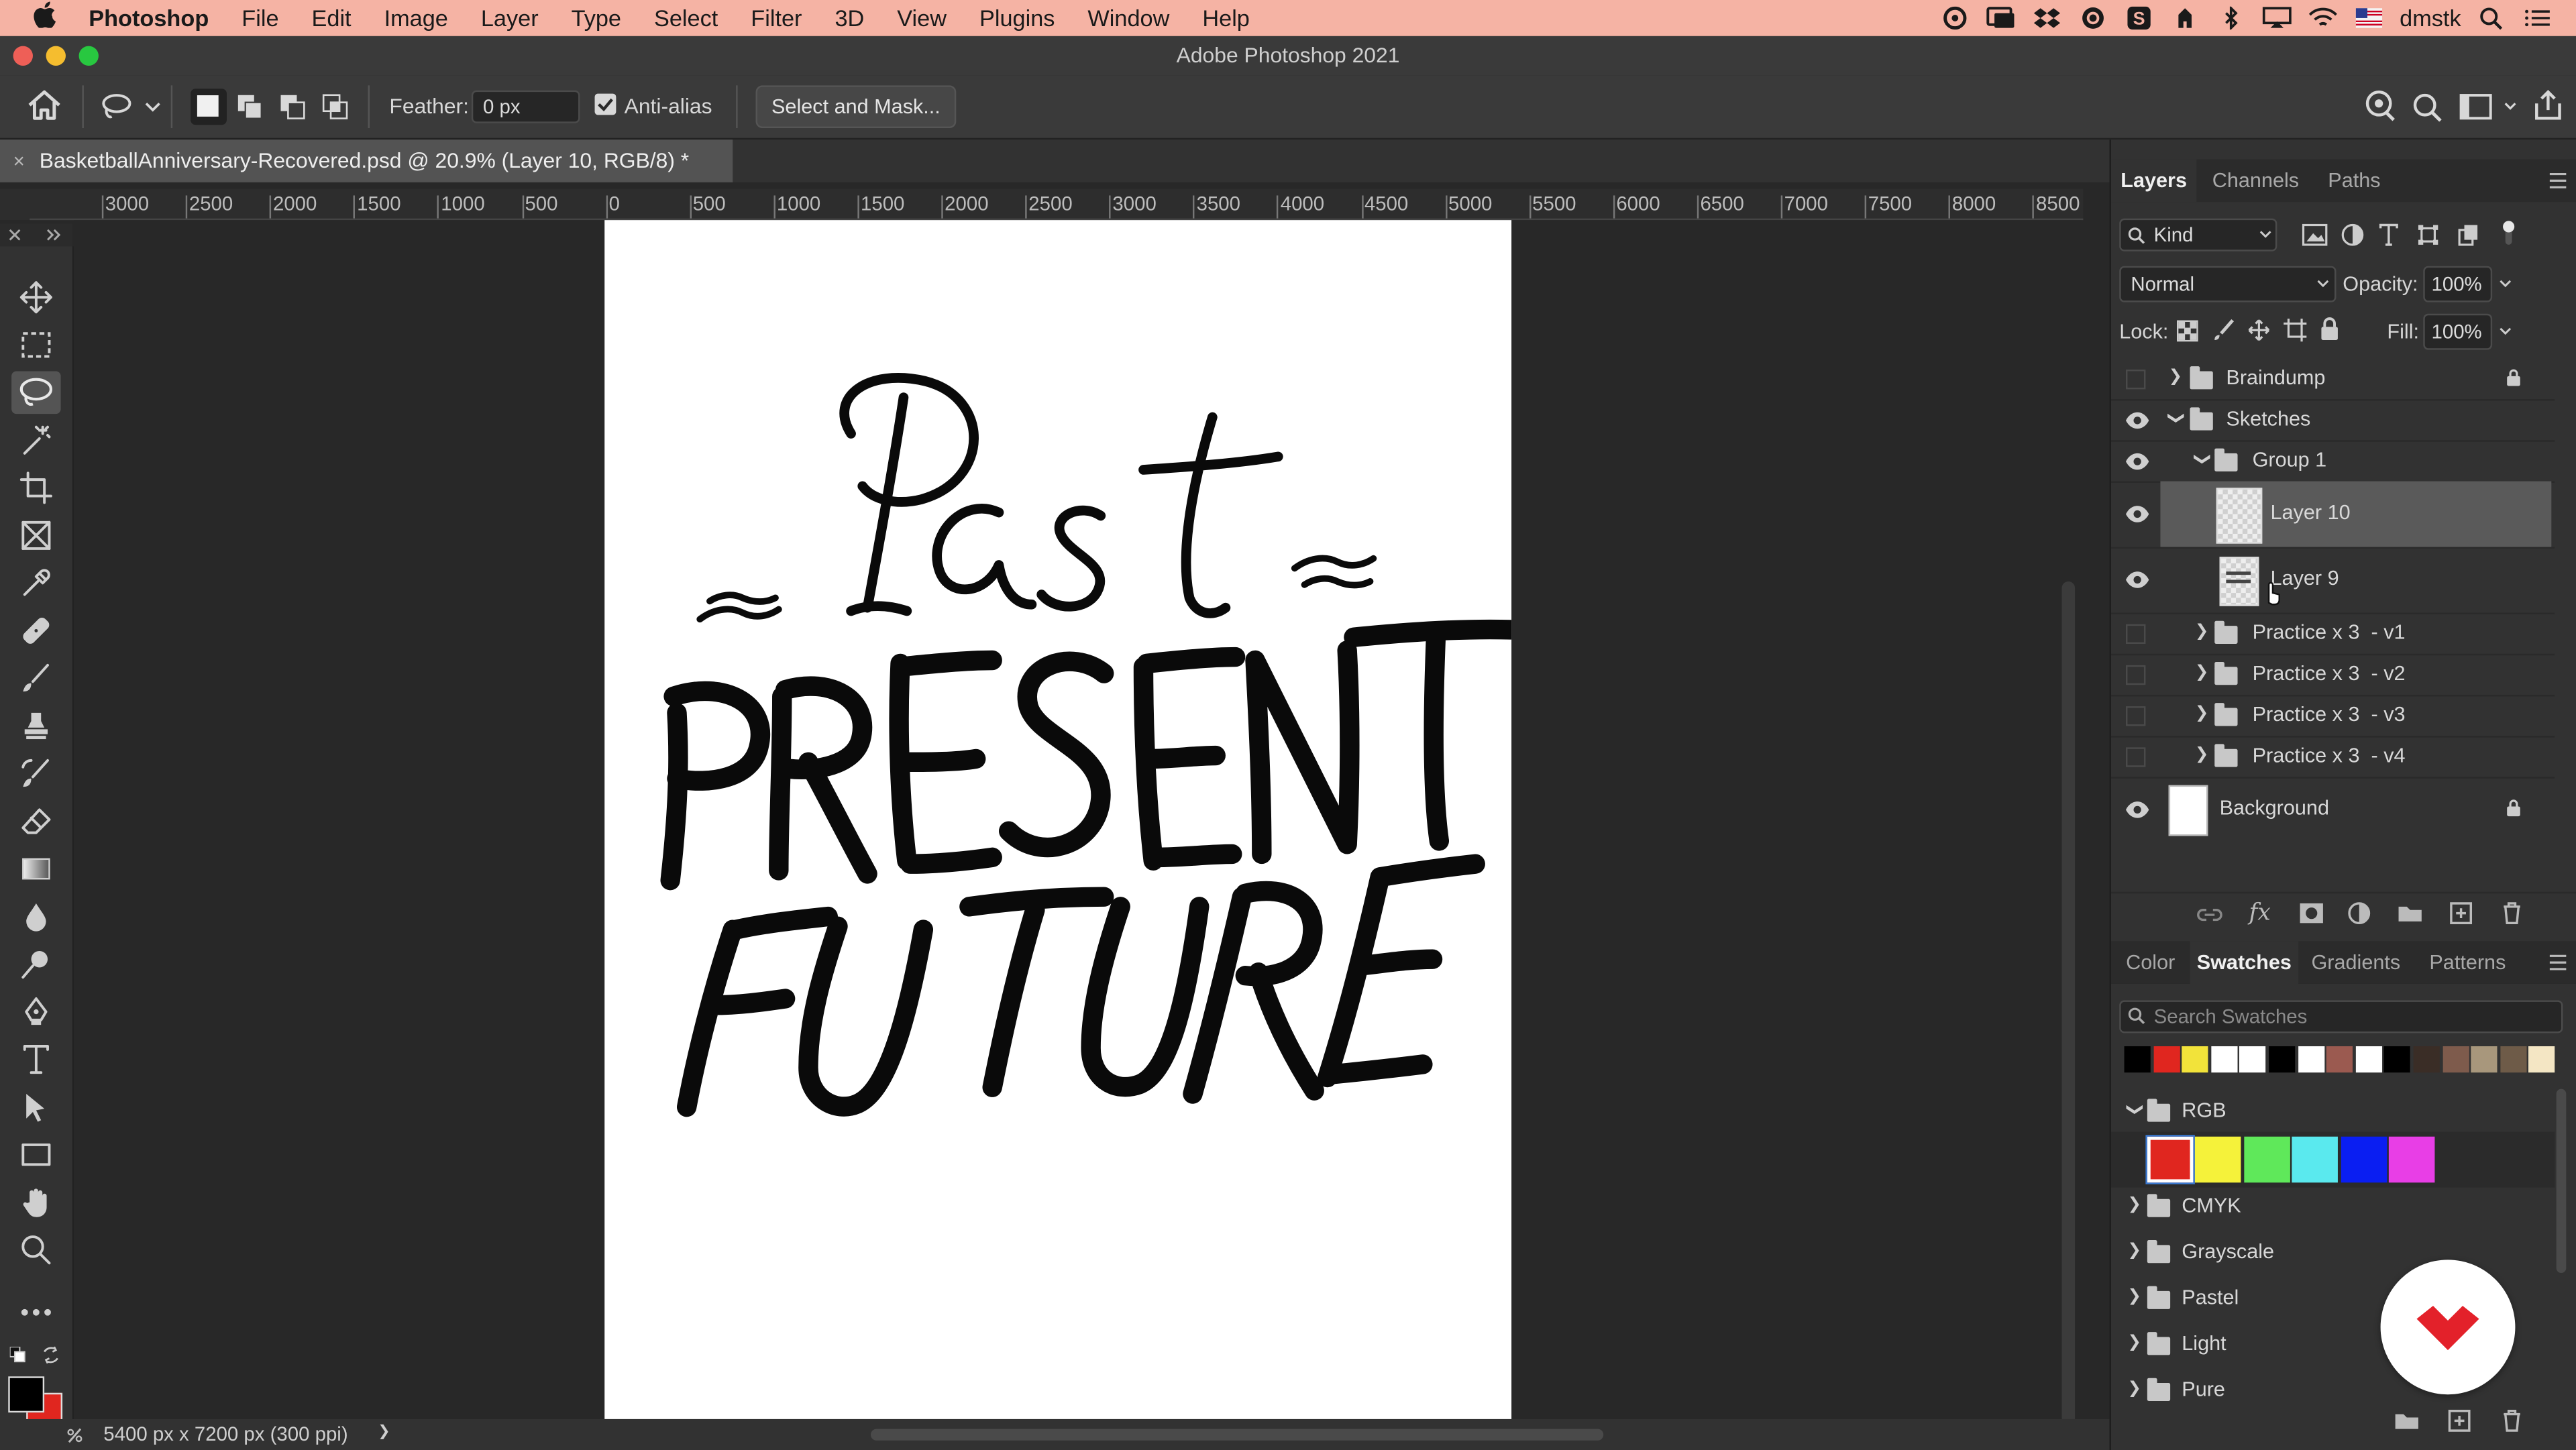 The width and height of the screenshot is (2576, 1450). What do you see at coordinates (2477, 107) in the screenshot?
I see `workspace-layout-icon` at bounding box center [2477, 107].